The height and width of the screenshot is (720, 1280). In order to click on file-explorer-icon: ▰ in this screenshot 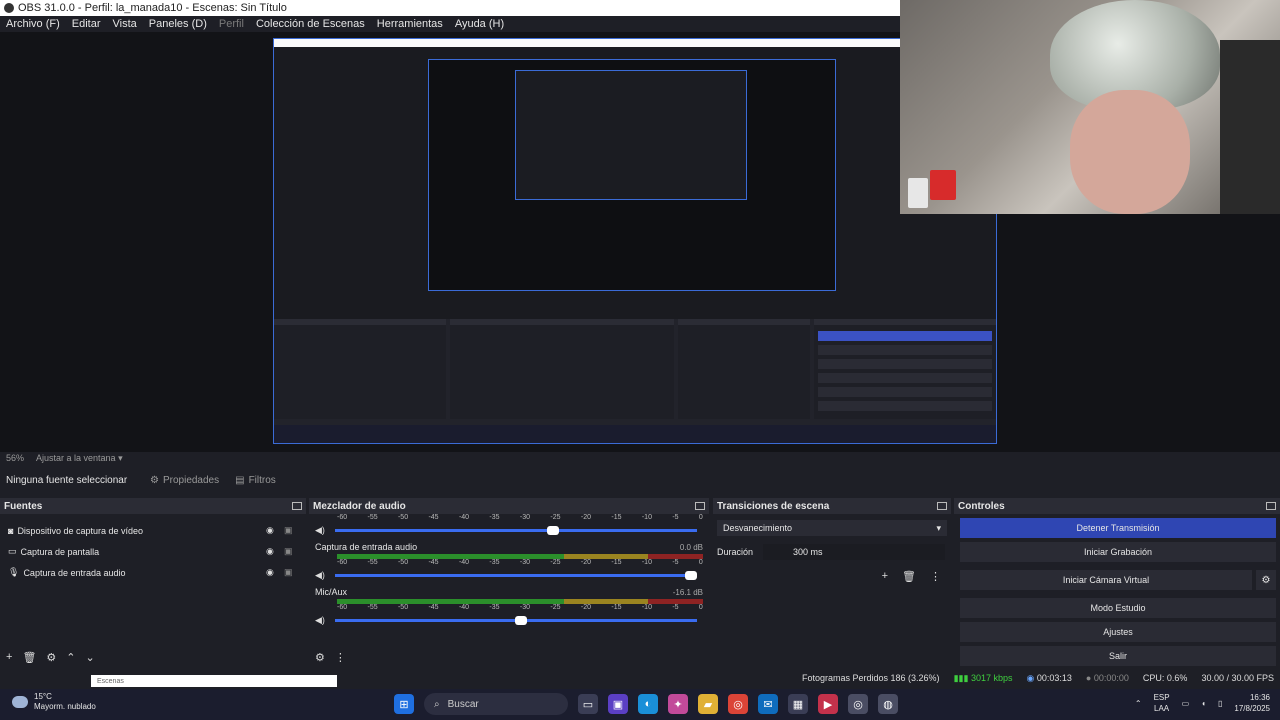, I will do `click(708, 704)`.